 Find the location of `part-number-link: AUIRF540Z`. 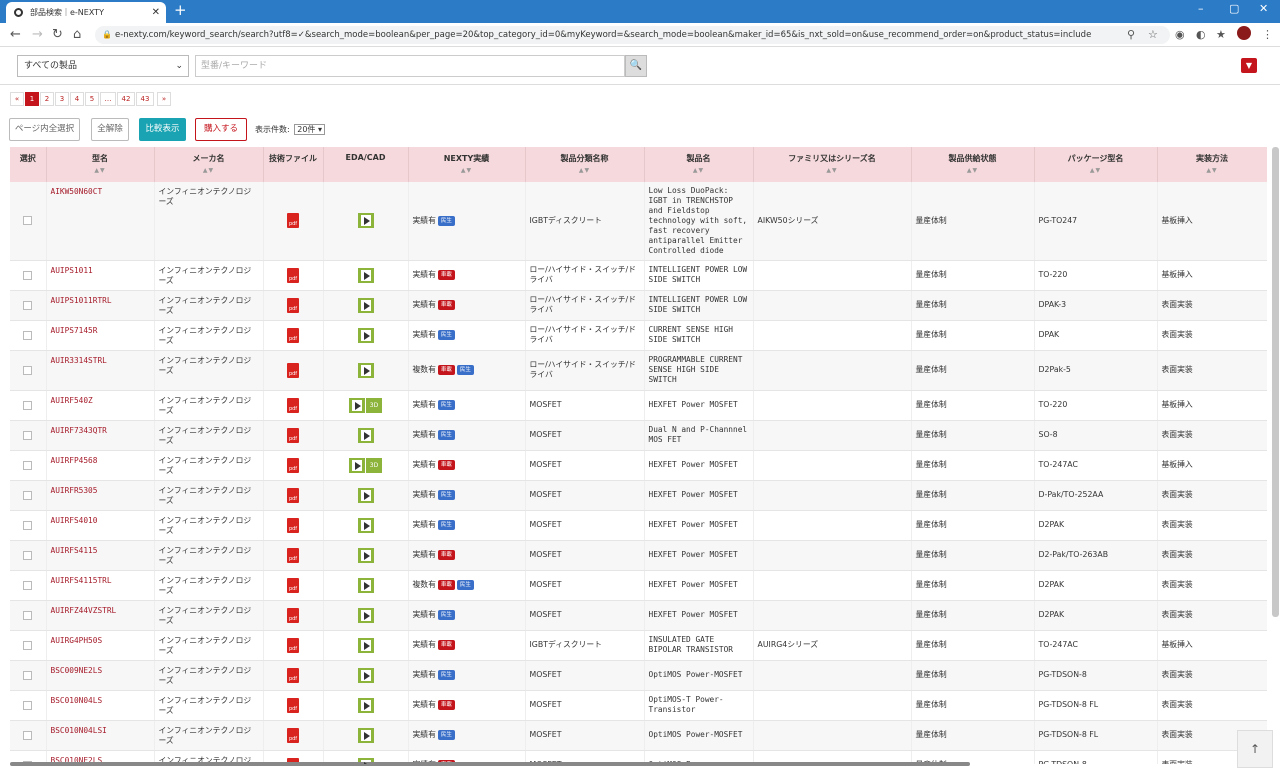

part-number-link: AUIRF540Z is located at coordinates (100, 405).